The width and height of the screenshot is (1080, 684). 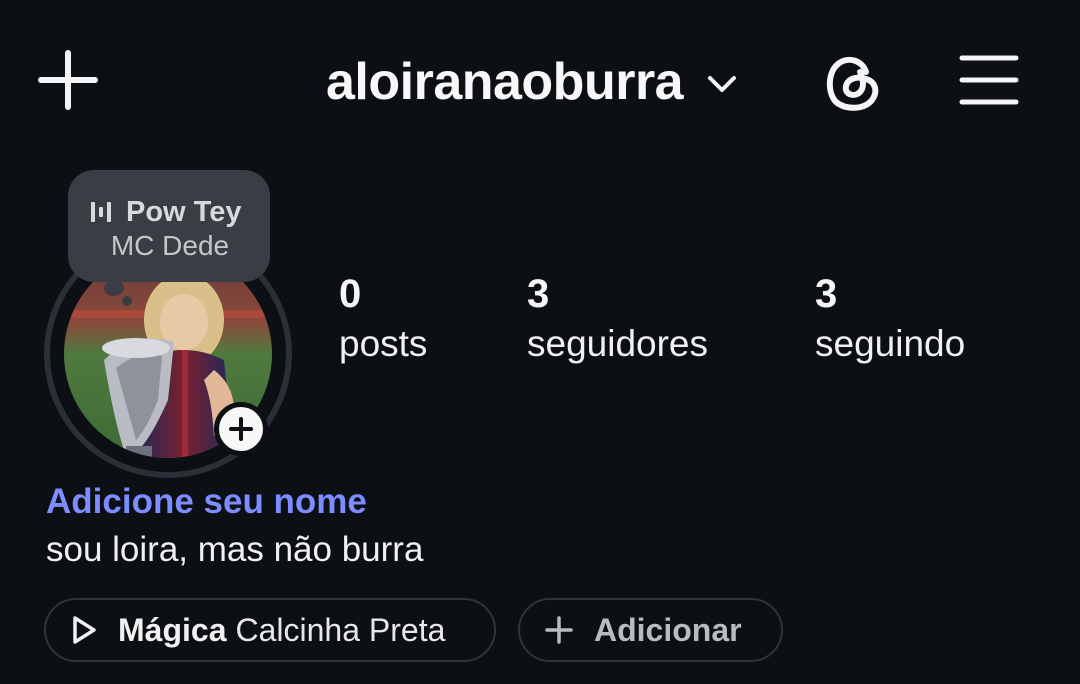 I want to click on stat-followers: 3 seguidores, so click(x=617, y=318).